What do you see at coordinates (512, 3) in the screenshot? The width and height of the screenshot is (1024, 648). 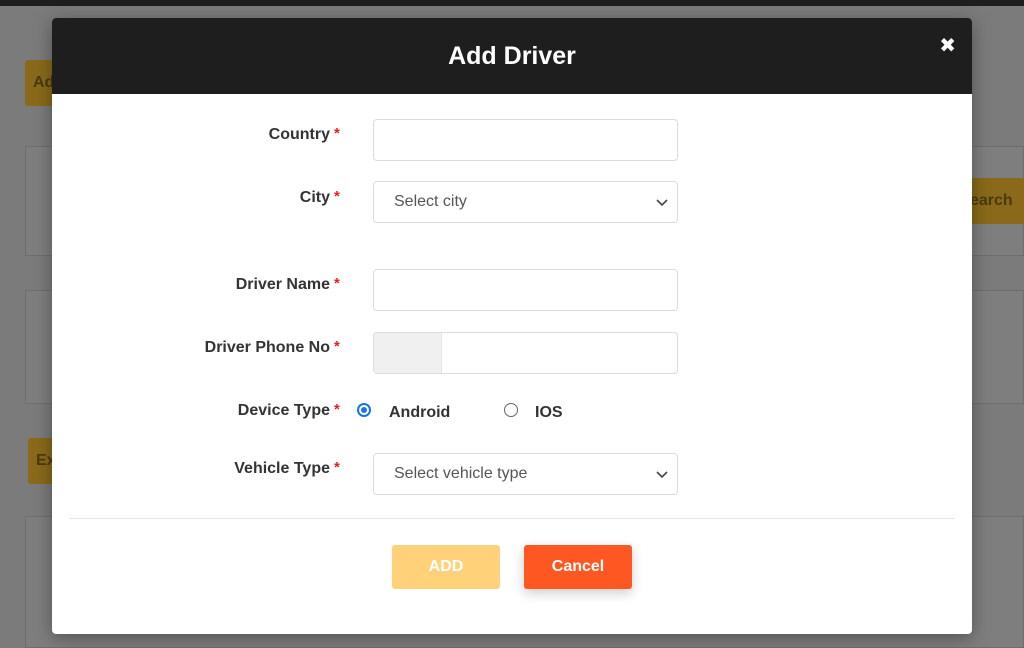 I see `background-topbar` at bounding box center [512, 3].